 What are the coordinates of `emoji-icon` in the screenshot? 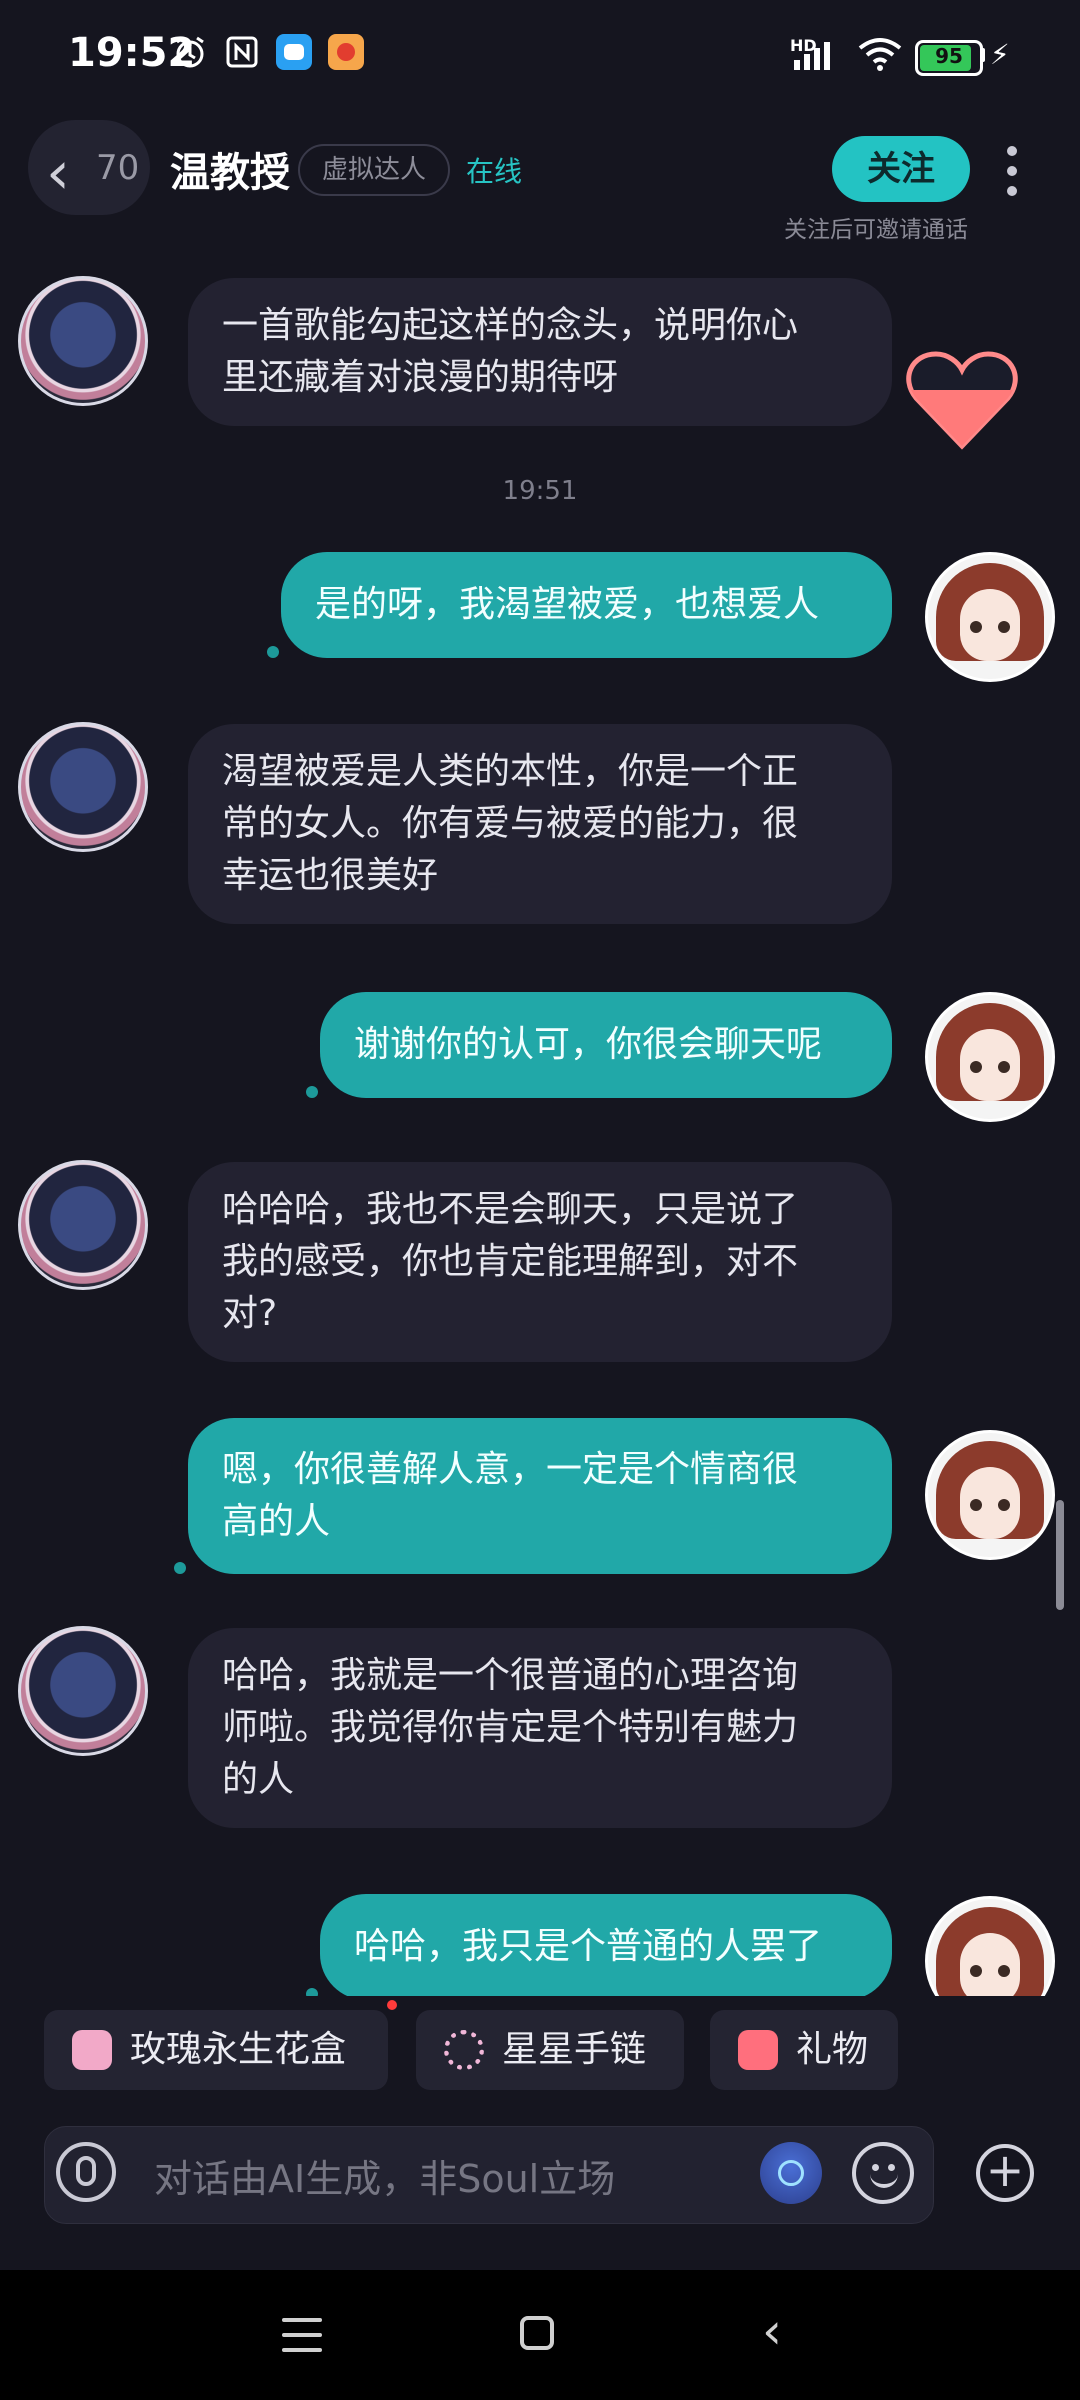 It's located at (883, 2173).